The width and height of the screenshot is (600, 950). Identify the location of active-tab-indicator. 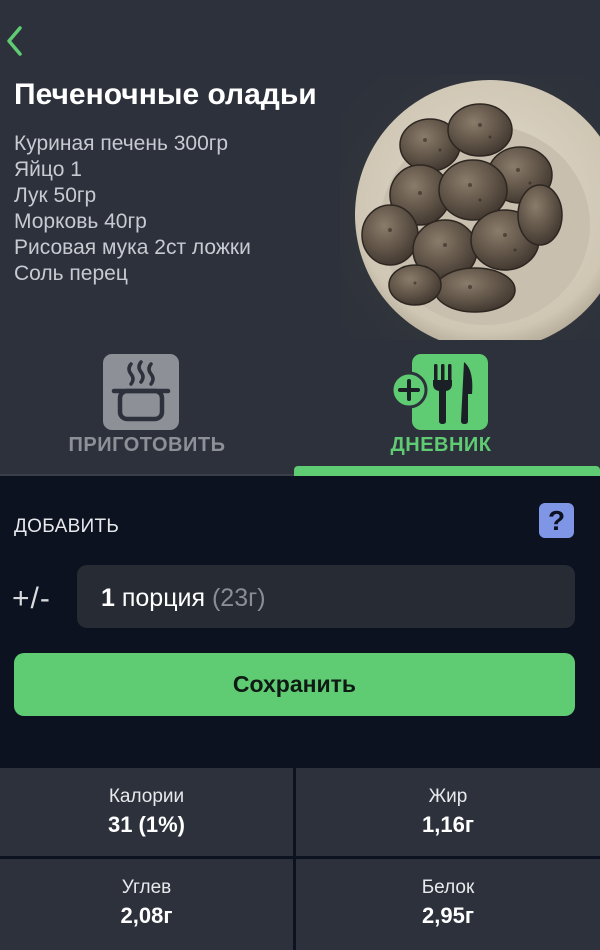
(447, 471).